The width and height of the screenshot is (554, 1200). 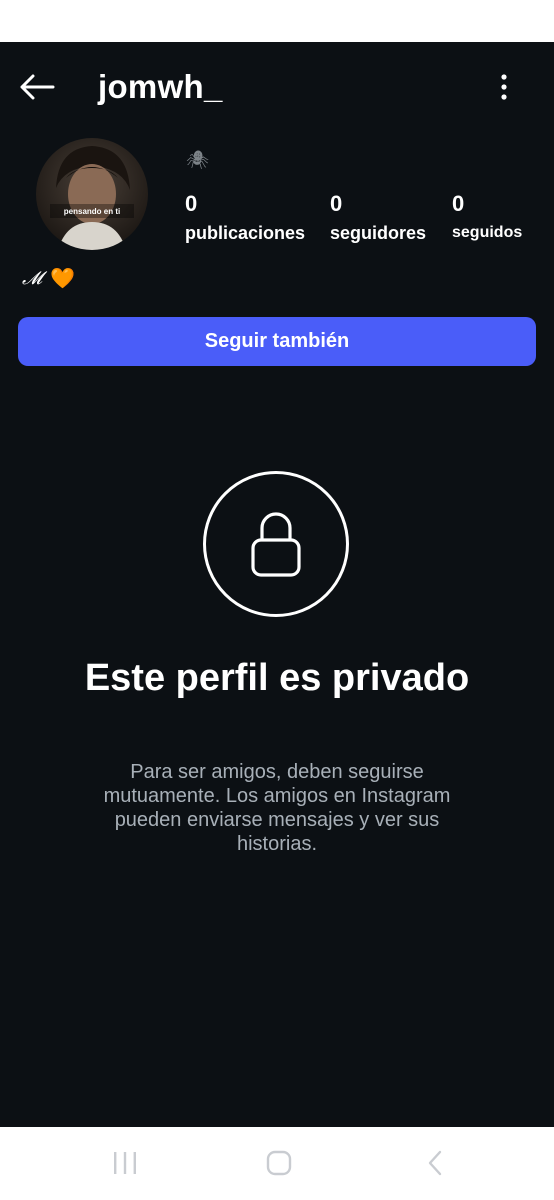 What do you see at coordinates (197, 160) in the screenshot?
I see `spider-icon: 🕷` at bounding box center [197, 160].